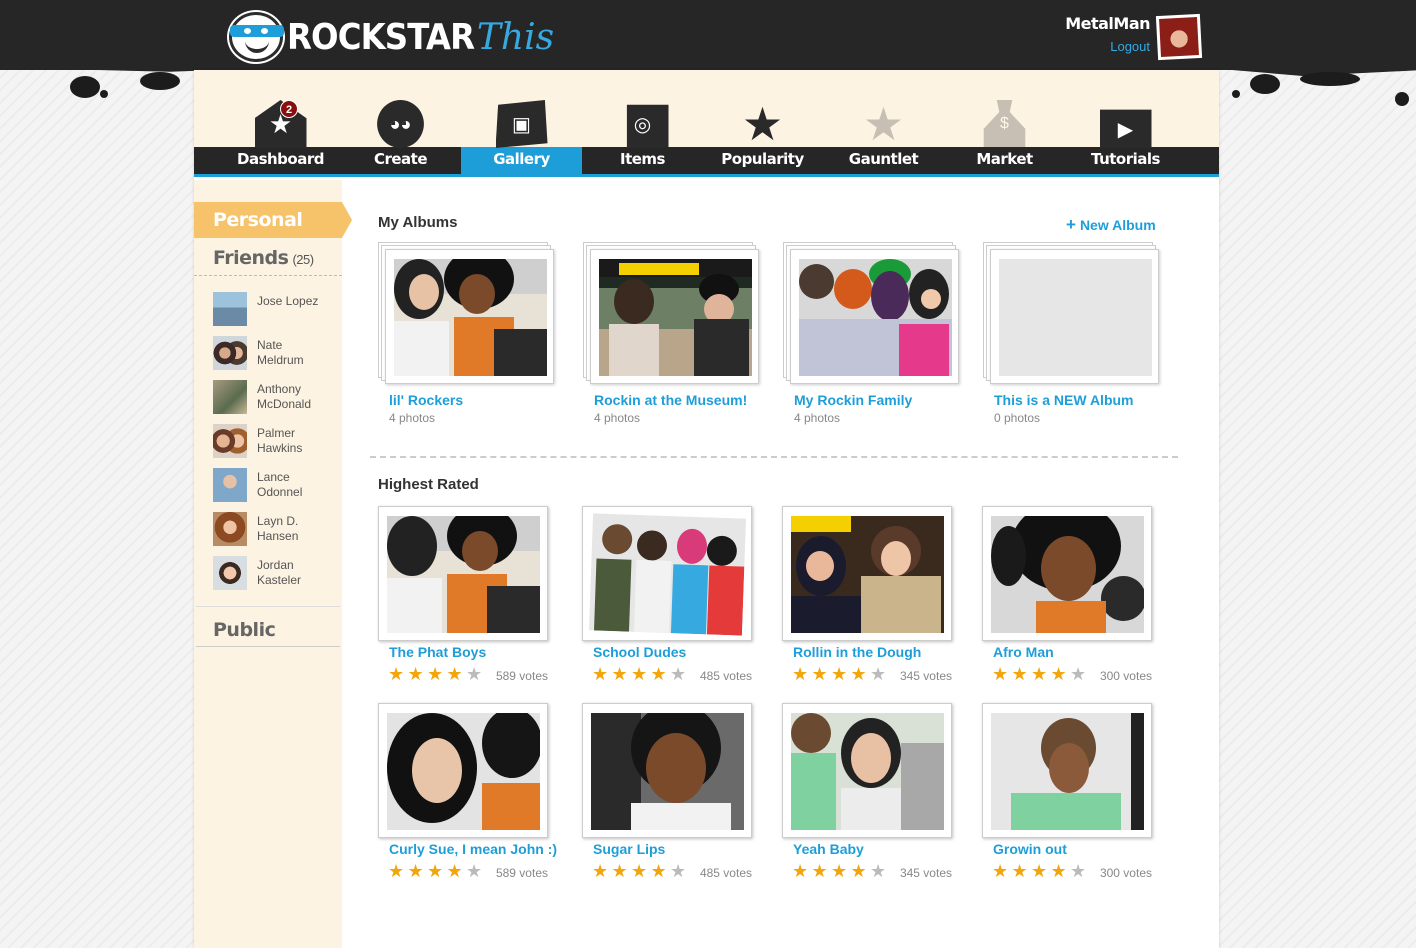 The height and width of the screenshot is (948, 1416). I want to click on friend-item: Jordan Kasteler, so click(275, 578).